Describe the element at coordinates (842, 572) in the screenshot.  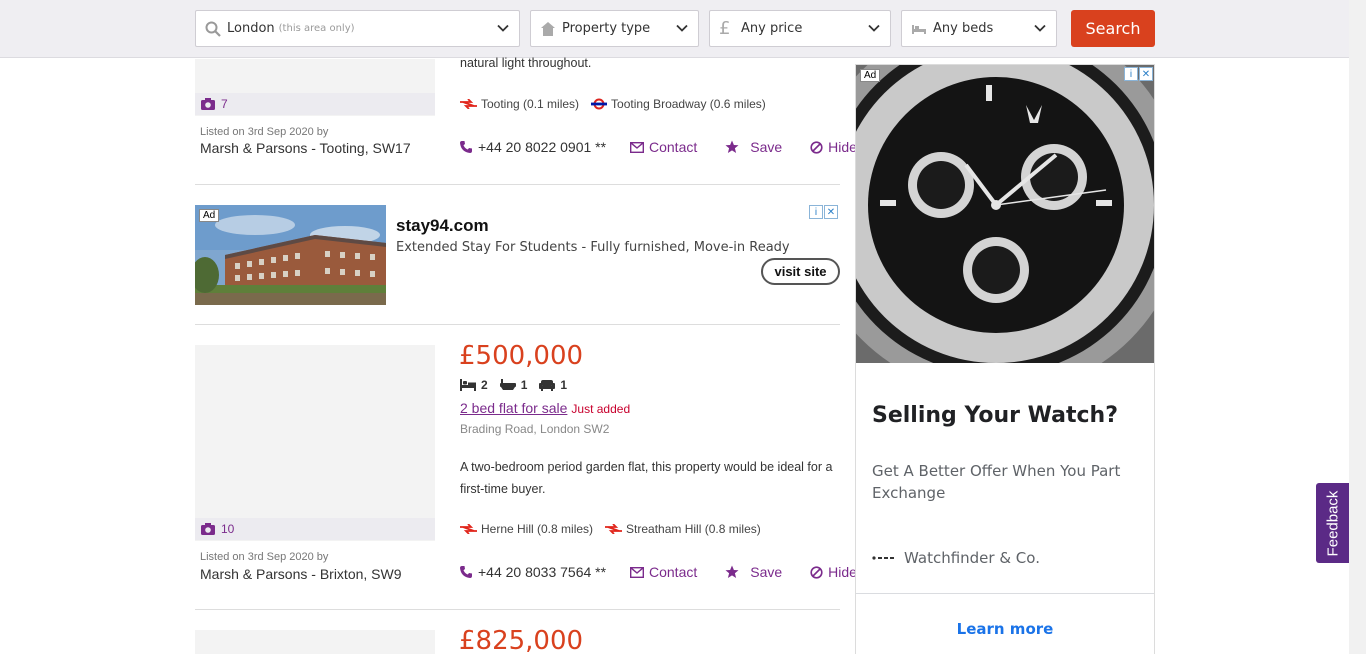
I see `hide-label: Hide` at that location.